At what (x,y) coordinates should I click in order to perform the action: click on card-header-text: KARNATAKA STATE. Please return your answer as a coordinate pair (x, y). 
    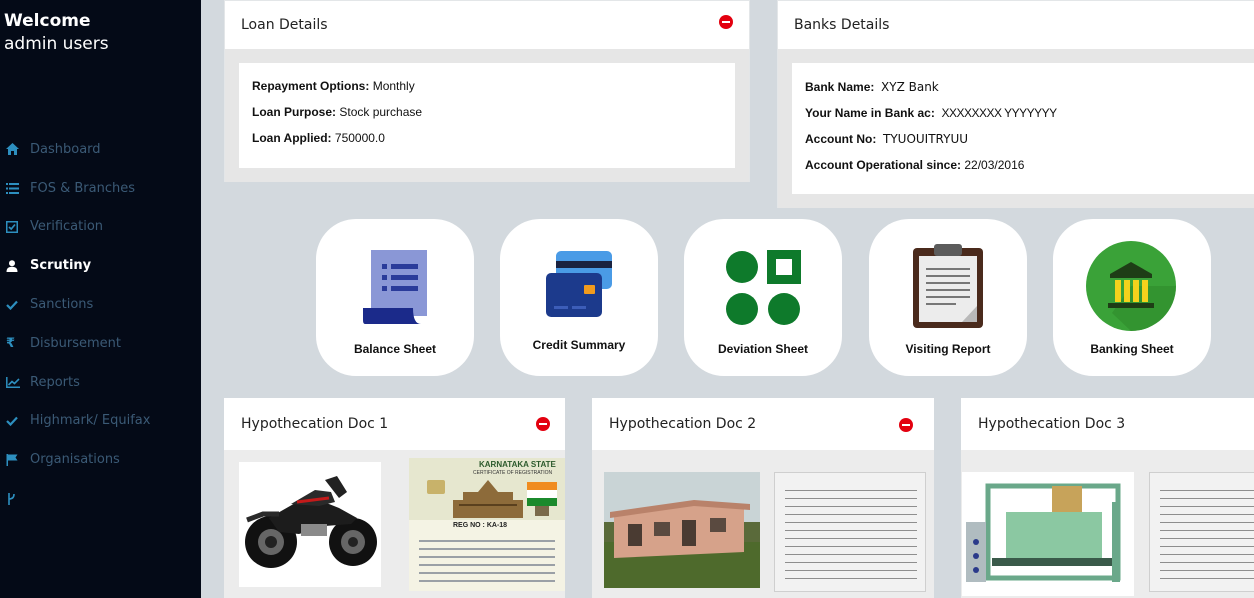
    Looking at the image, I should click on (517, 464).